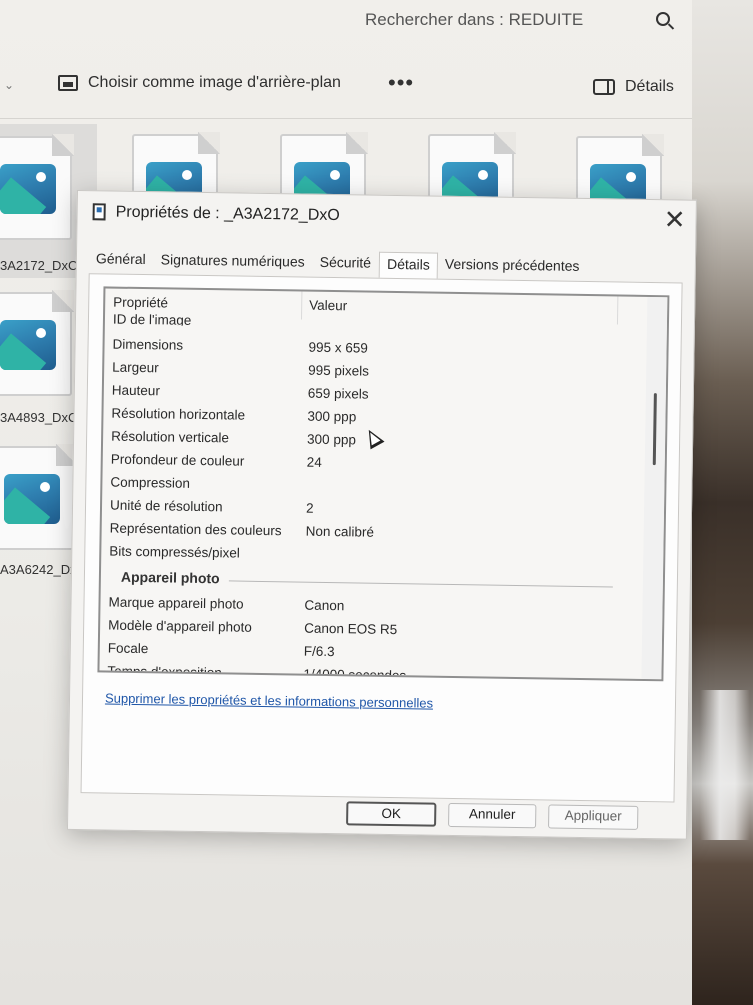  Describe the element at coordinates (178, 414) in the screenshot. I see `property-name: Résolution horizontale` at that location.